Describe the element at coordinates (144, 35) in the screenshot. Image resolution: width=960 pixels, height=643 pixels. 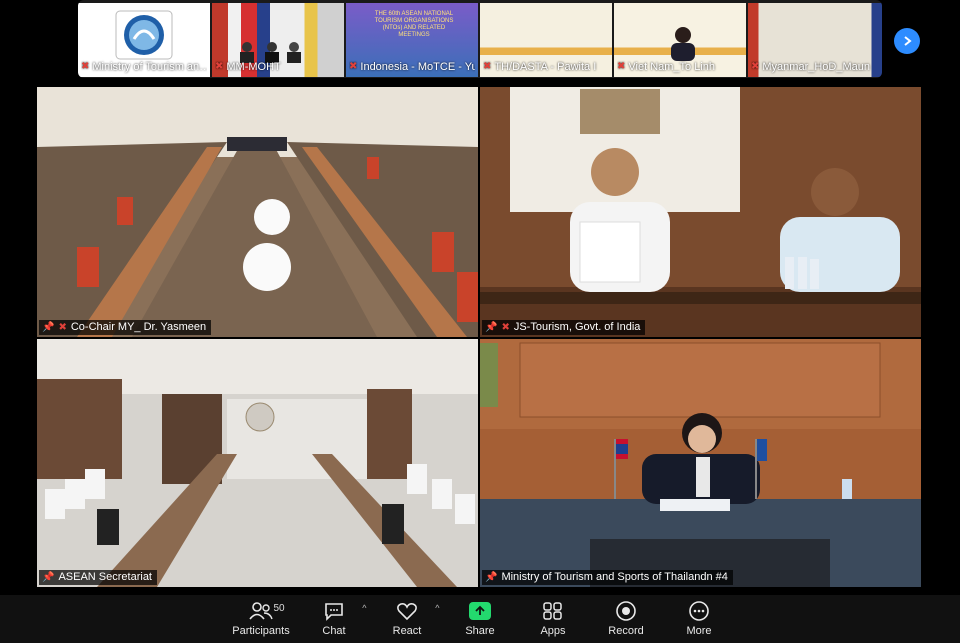
I see `asean-logo-icon` at that location.